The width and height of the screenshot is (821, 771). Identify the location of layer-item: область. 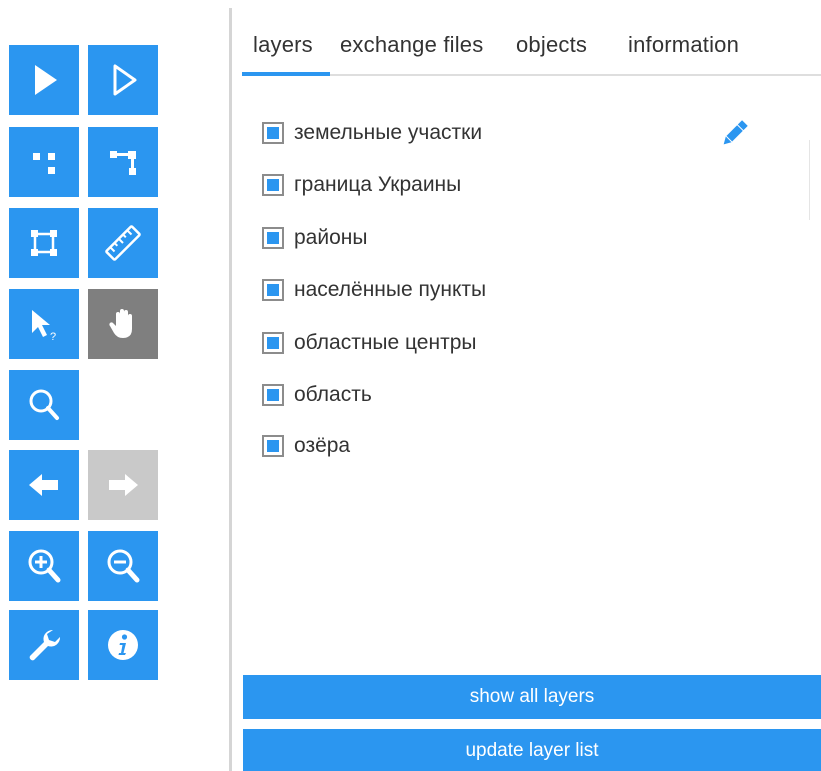
(317, 395).